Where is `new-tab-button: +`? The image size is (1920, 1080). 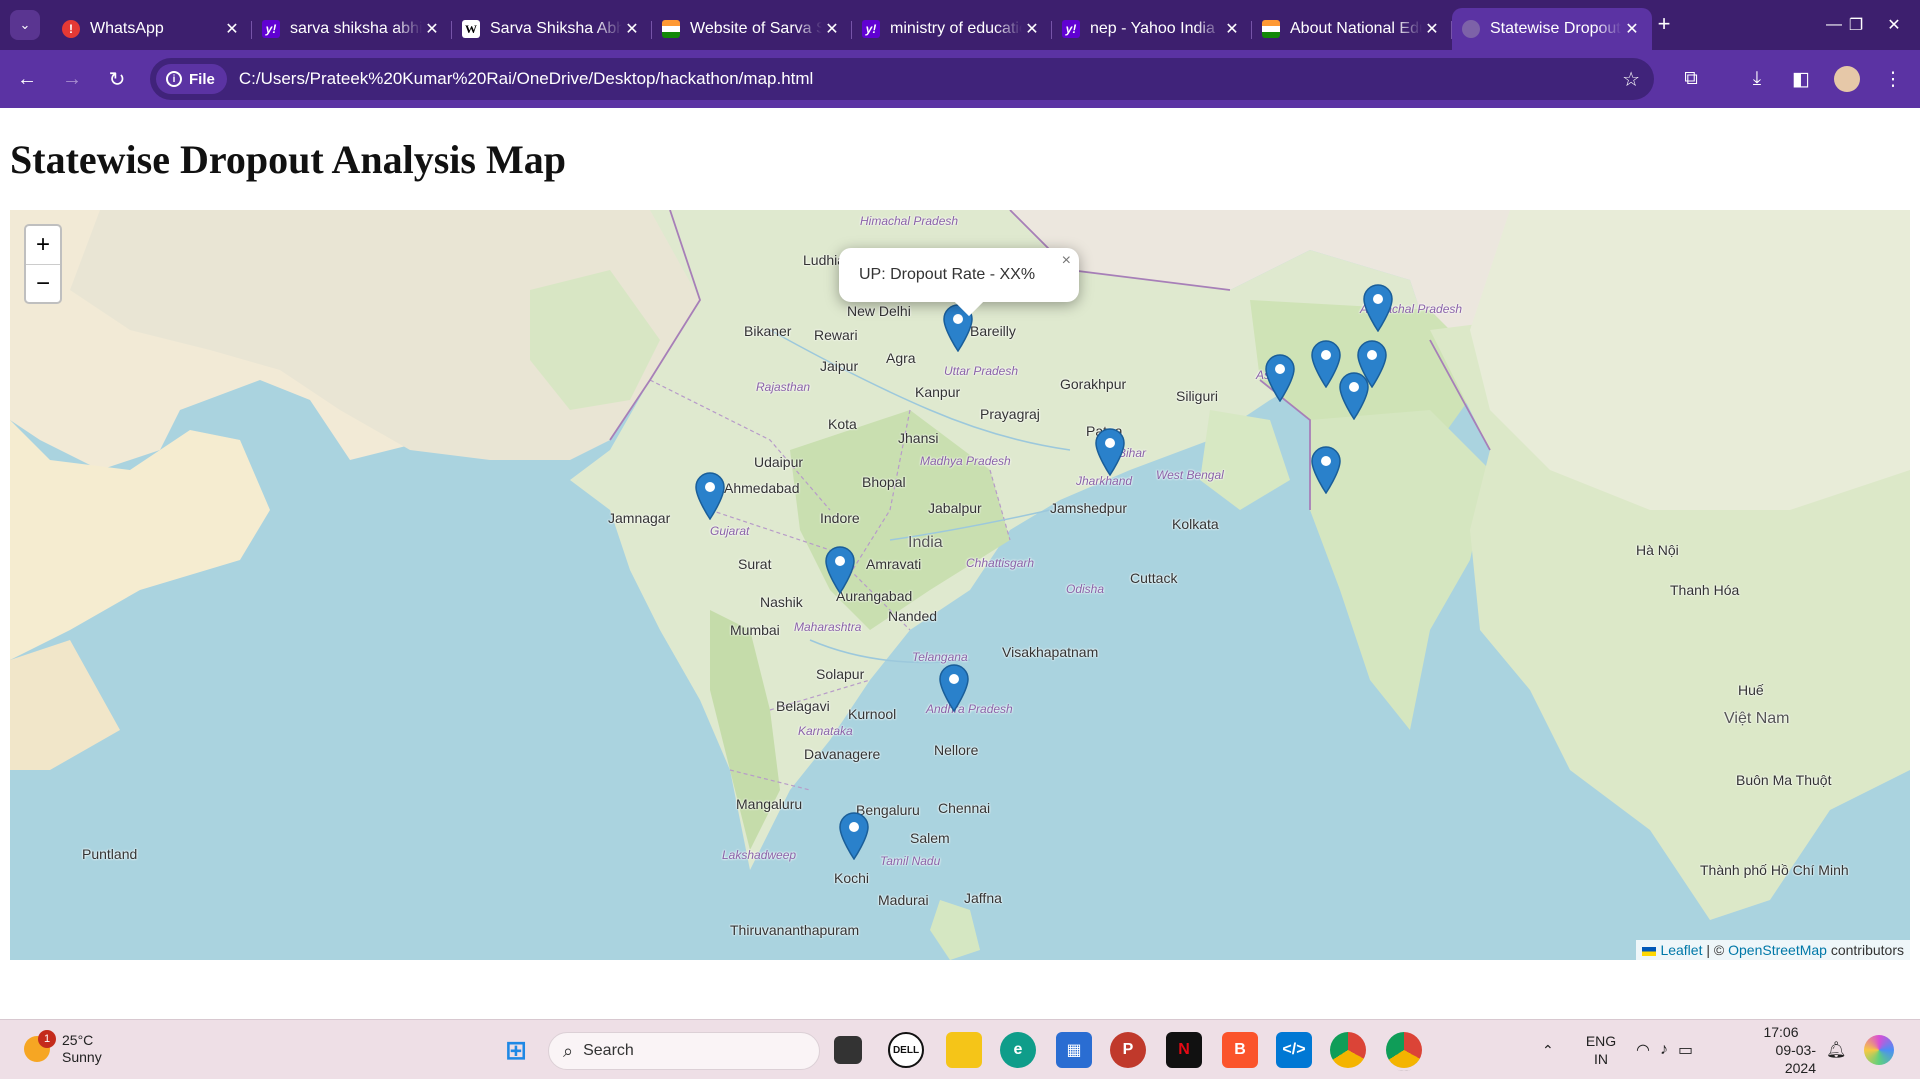
new-tab-button: + is located at coordinates (1664, 24).